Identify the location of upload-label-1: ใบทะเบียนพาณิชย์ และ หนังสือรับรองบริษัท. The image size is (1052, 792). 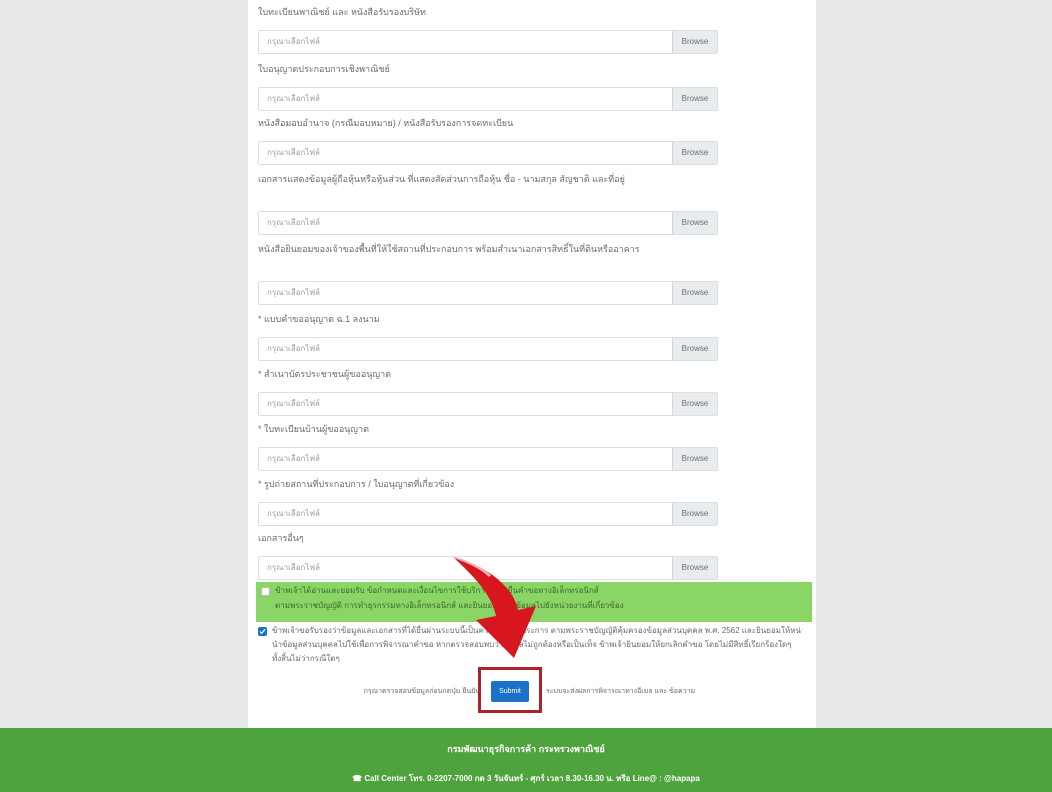
(342, 12).